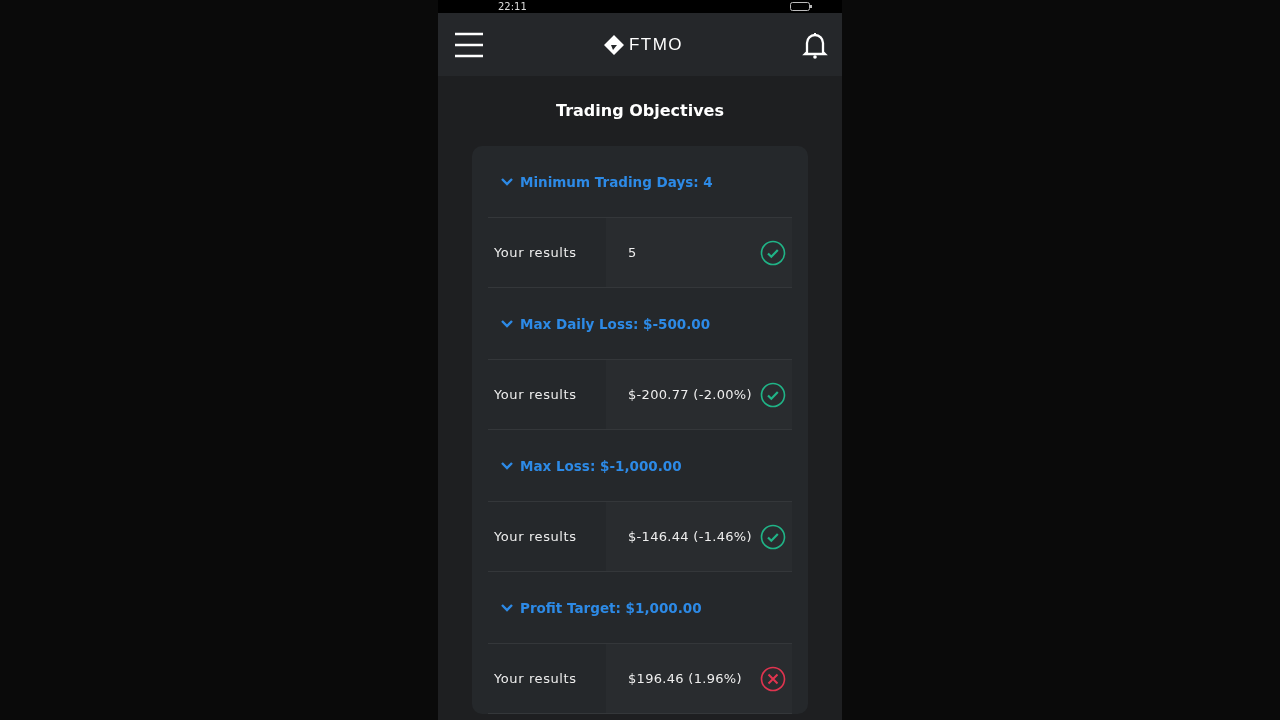 The width and height of the screenshot is (1280, 720). What do you see at coordinates (801, 6) in the screenshot?
I see `battery-icon` at bounding box center [801, 6].